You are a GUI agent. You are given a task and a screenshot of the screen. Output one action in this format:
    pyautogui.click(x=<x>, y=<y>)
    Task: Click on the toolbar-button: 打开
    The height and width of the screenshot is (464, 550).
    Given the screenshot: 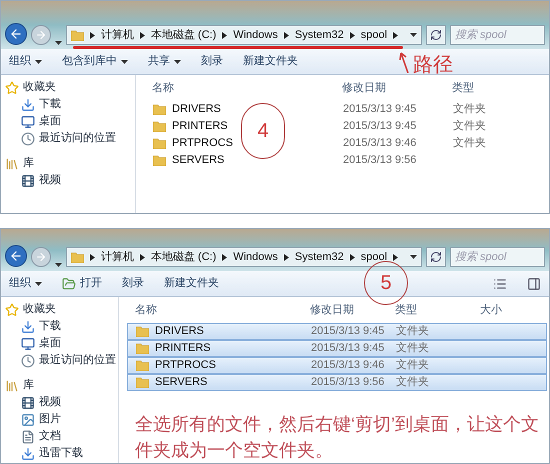 What is the action you would take?
    pyautogui.click(x=82, y=283)
    